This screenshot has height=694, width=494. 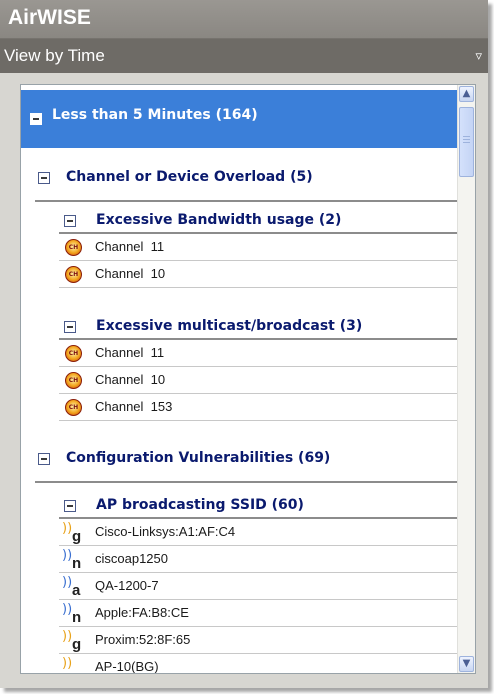 I want to click on list-item: )) g Cisco-Linksys:A1:AF:C4, so click(x=258, y=532).